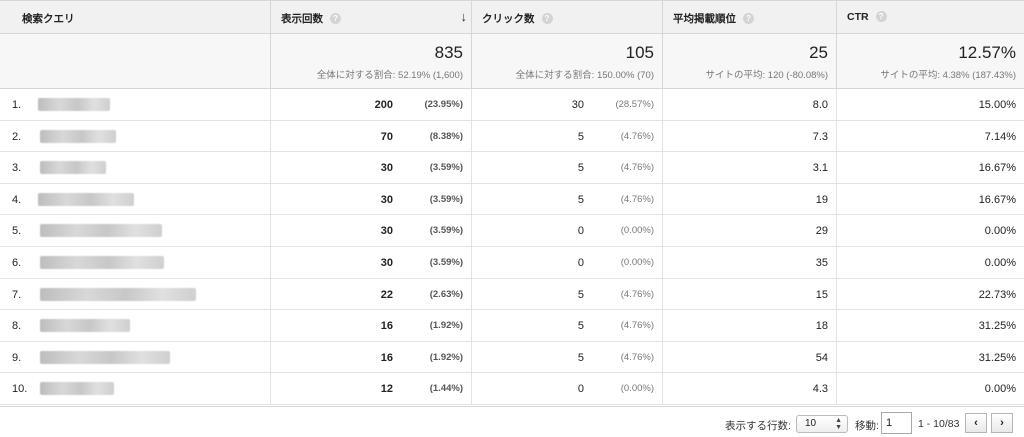 This screenshot has height=437, width=1024. Describe the element at coordinates (17, 326) in the screenshot. I see `row-number: 8.` at that location.